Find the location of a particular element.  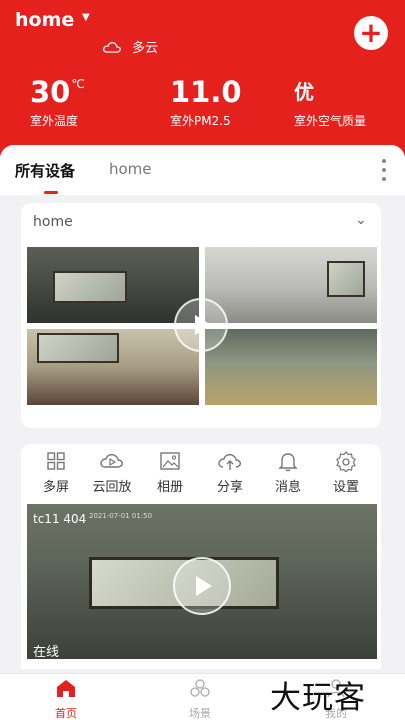

home-selector: home is located at coordinates (44, 20).